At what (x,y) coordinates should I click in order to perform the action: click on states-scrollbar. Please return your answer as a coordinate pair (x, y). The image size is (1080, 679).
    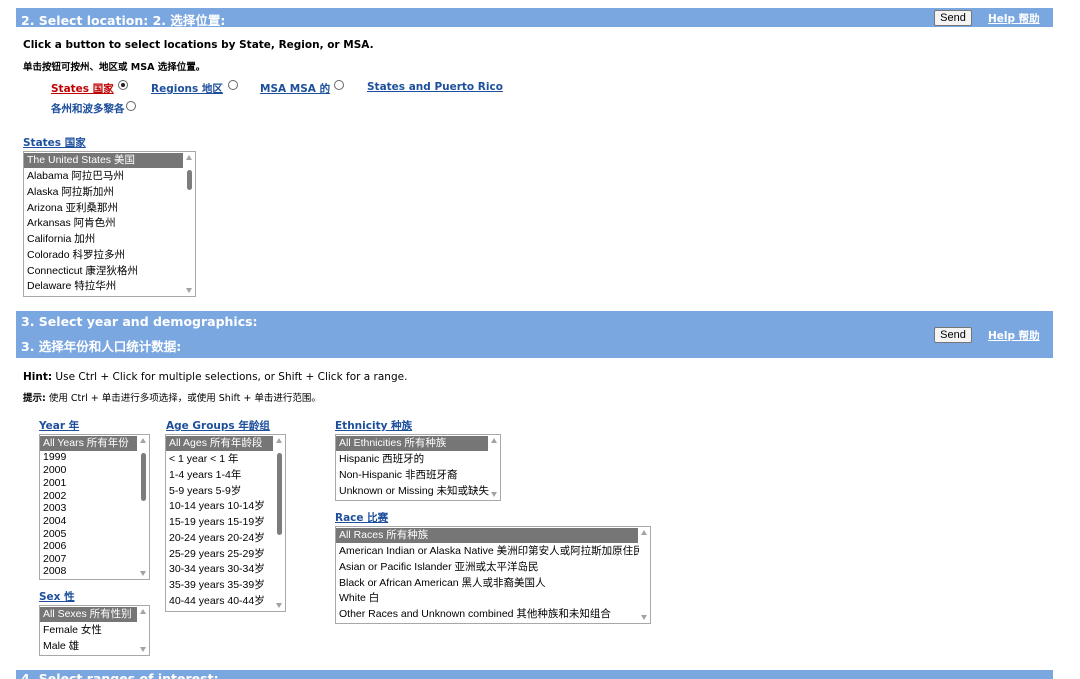
    Looking at the image, I should click on (189, 224).